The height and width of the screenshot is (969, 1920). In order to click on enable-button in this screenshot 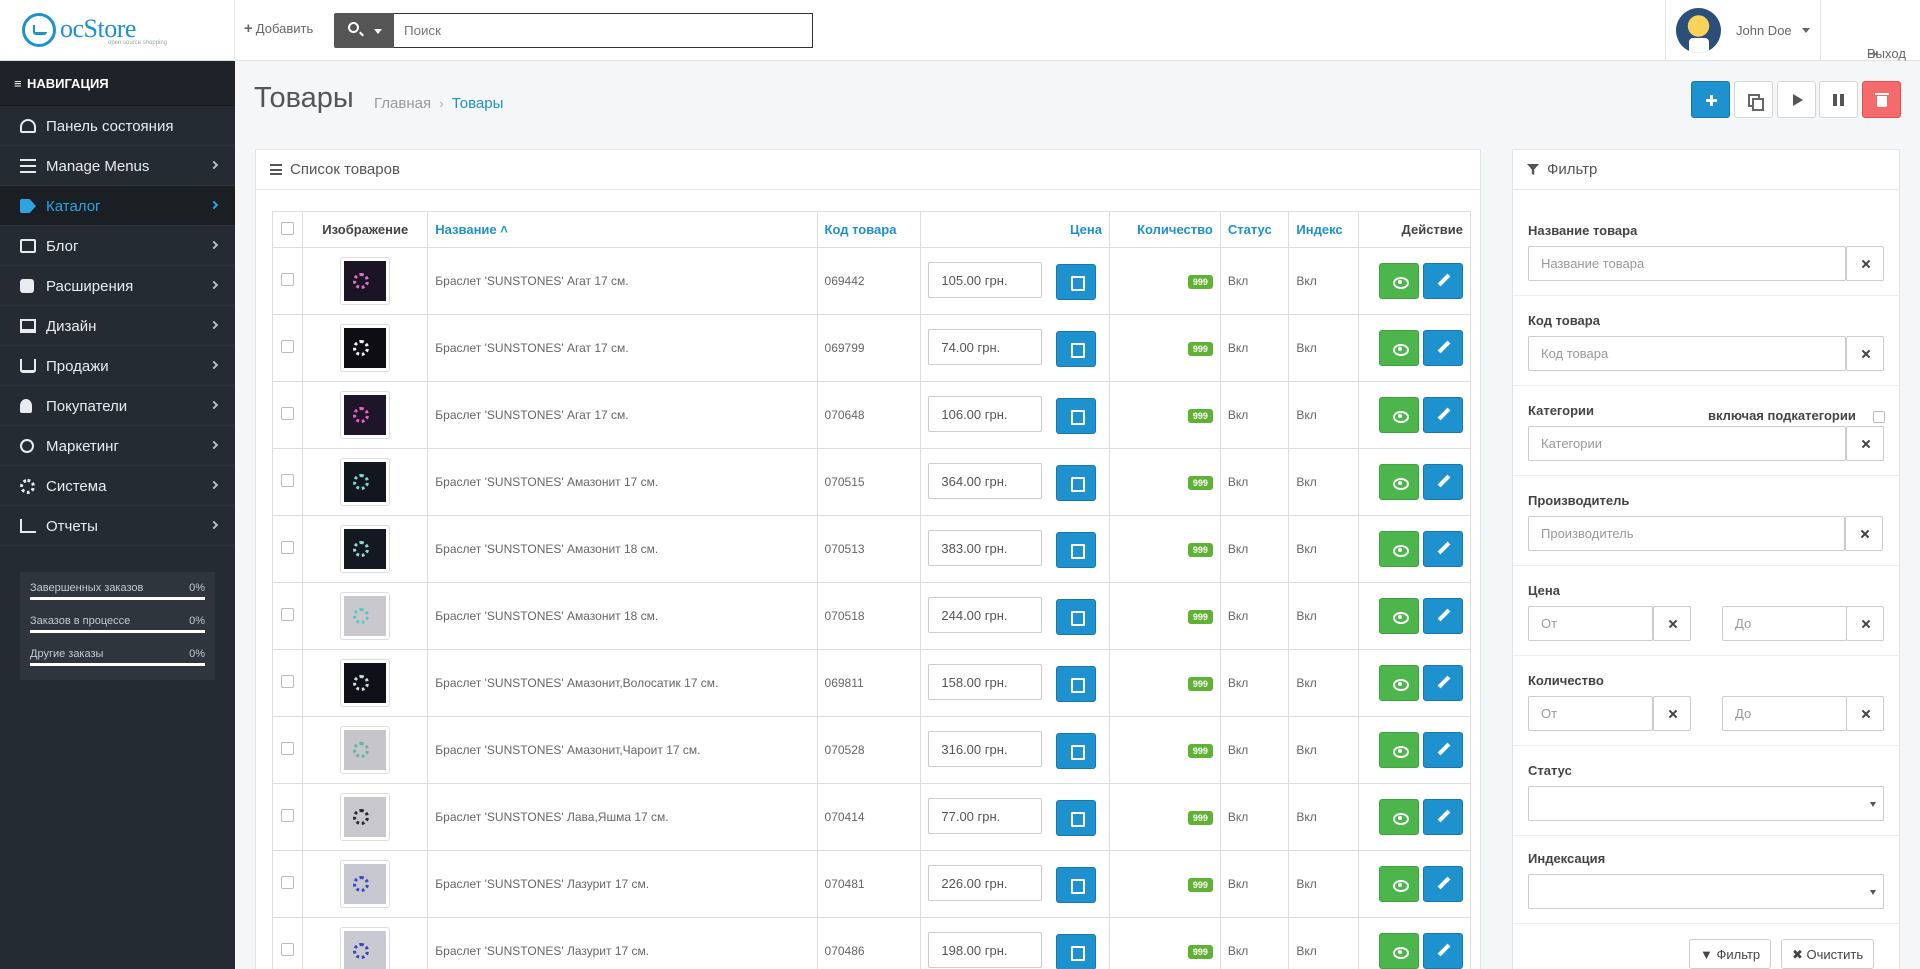, I will do `click(1796, 99)`.